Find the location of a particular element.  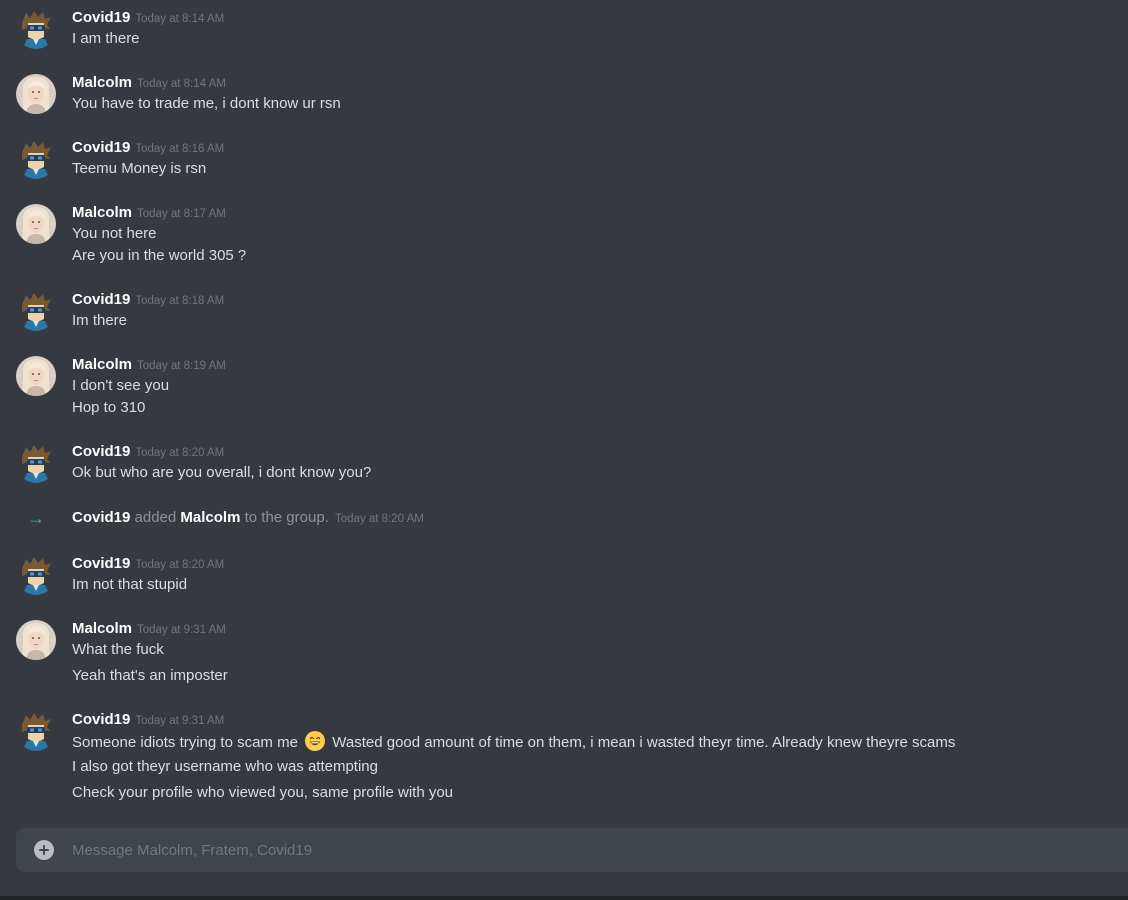

arrow-right-icon: → is located at coordinates (36, 518).